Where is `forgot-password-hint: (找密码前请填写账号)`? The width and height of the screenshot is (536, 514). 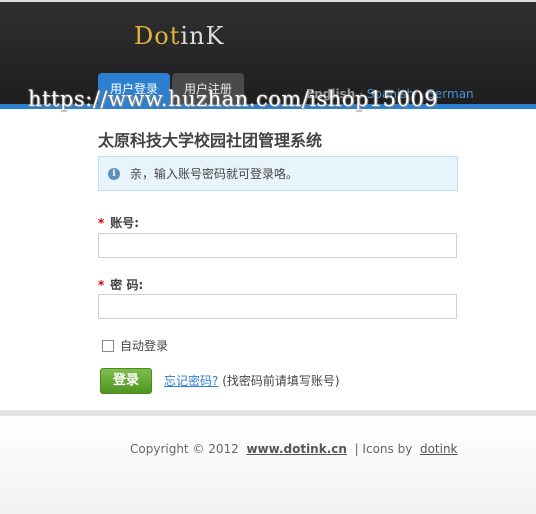
forgot-password-hint: (找密码前请填写账号) is located at coordinates (281, 381).